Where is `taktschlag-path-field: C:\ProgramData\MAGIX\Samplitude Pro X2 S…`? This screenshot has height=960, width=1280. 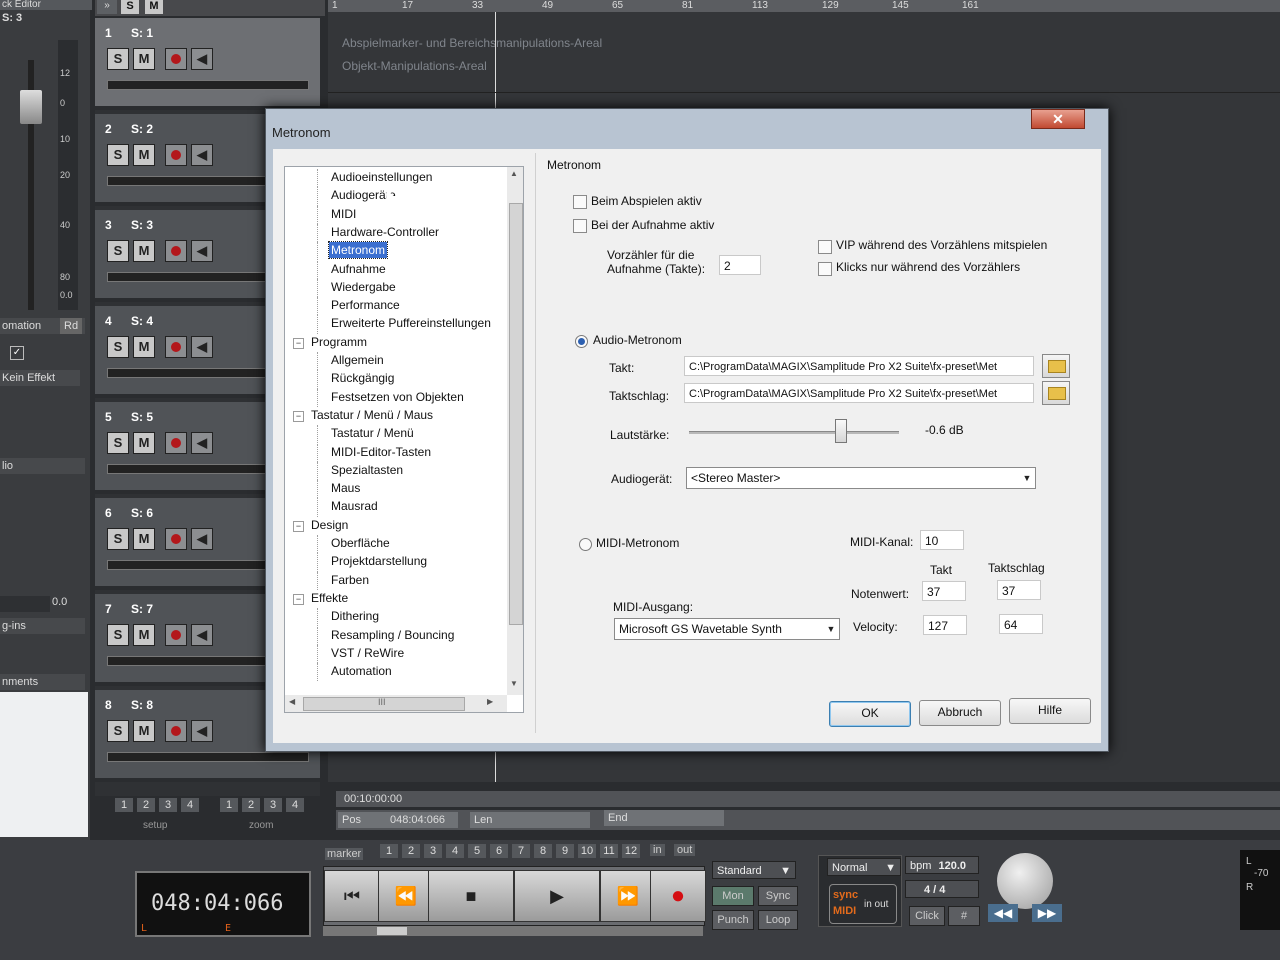
taktschlag-path-field: C:\ProgramData\MAGIX\Samplitude Pro X2 S… is located at coordinates (859, 393).